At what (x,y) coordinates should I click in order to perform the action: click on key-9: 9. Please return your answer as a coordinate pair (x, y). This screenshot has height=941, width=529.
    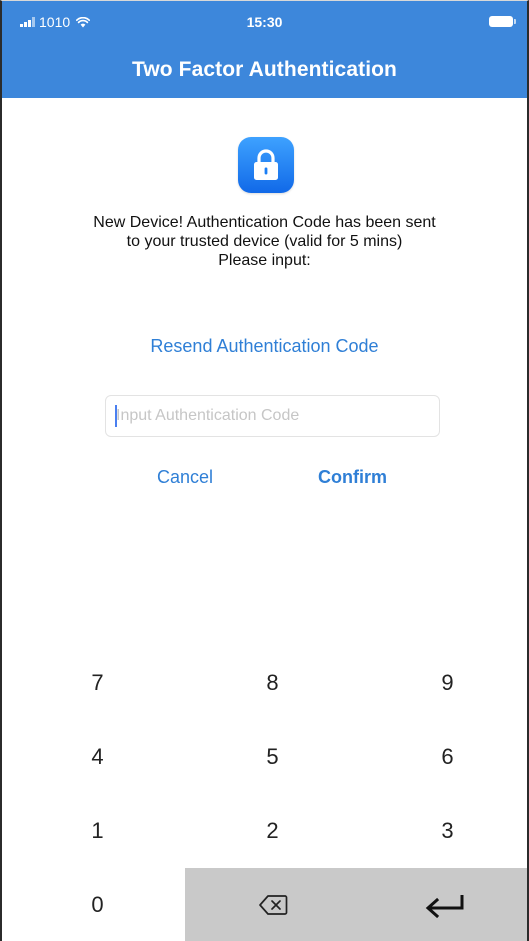
    Looking at the image, I should click on (443, 683).